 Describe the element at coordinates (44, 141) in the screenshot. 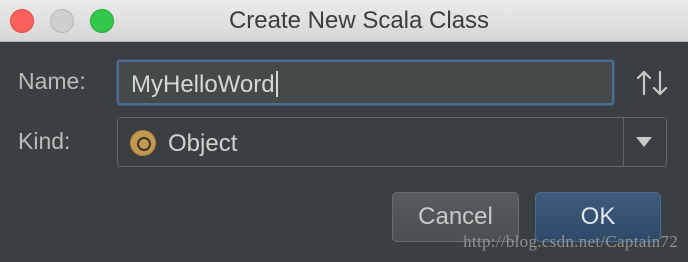

I see `kind-label: Kind:` at that location.